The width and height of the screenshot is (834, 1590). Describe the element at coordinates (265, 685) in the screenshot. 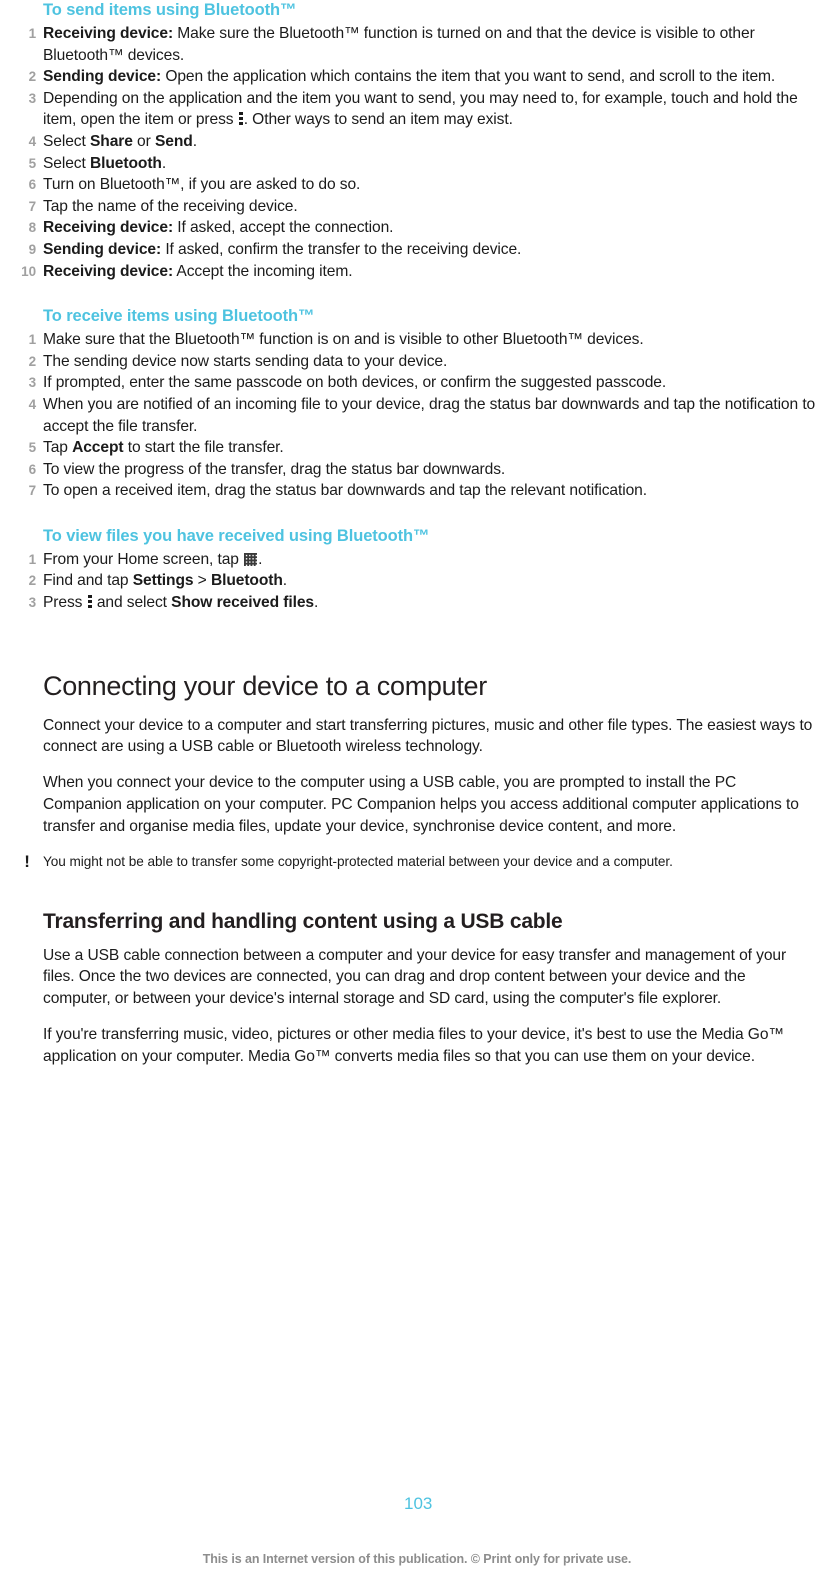

I see `page-title-connecting: Connecting your device to a computer` at that location.